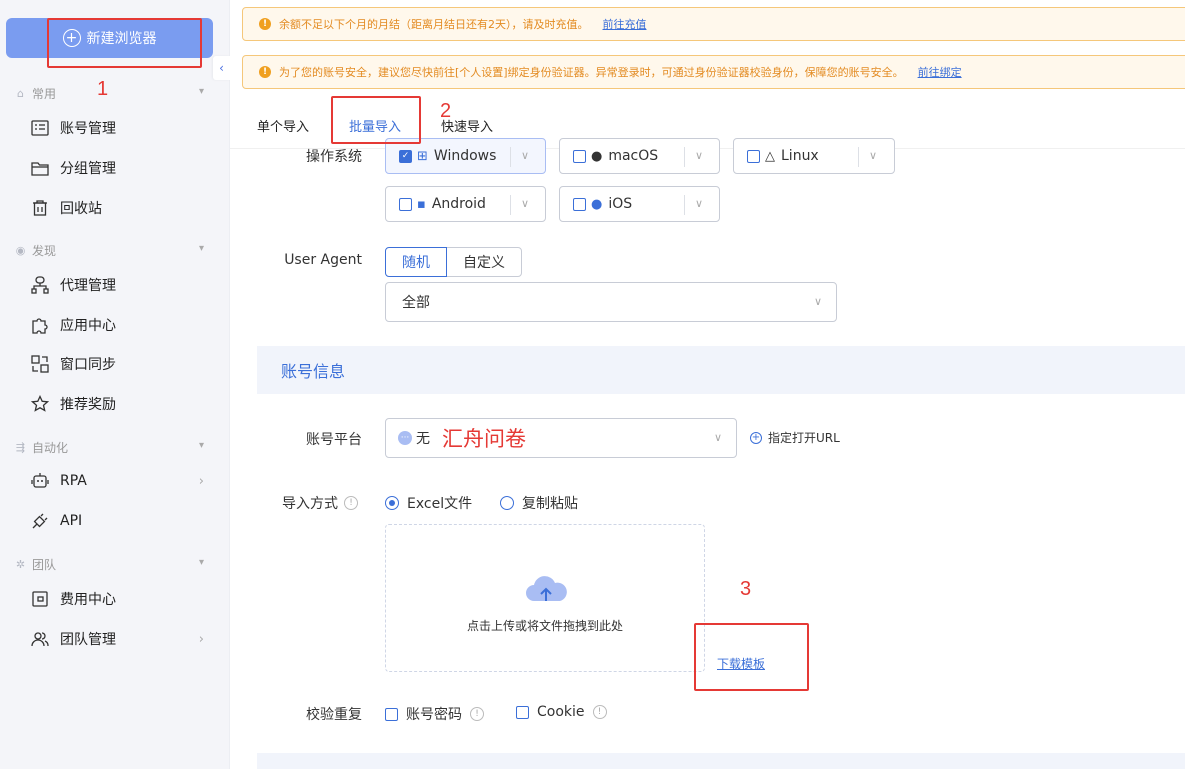 The image size is (1185, 769). I want to click on os-macos-option: ● macOS ∨, so click(639, 156).